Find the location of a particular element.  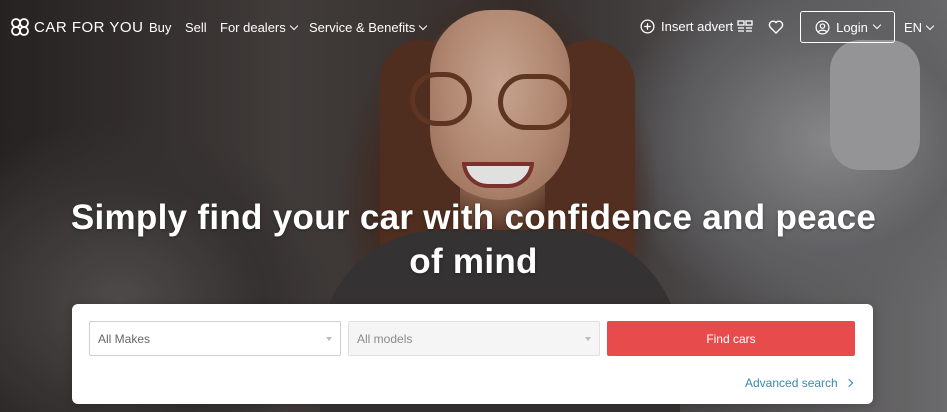

headline-line-2: of mind is located at coordinates (473, 261).